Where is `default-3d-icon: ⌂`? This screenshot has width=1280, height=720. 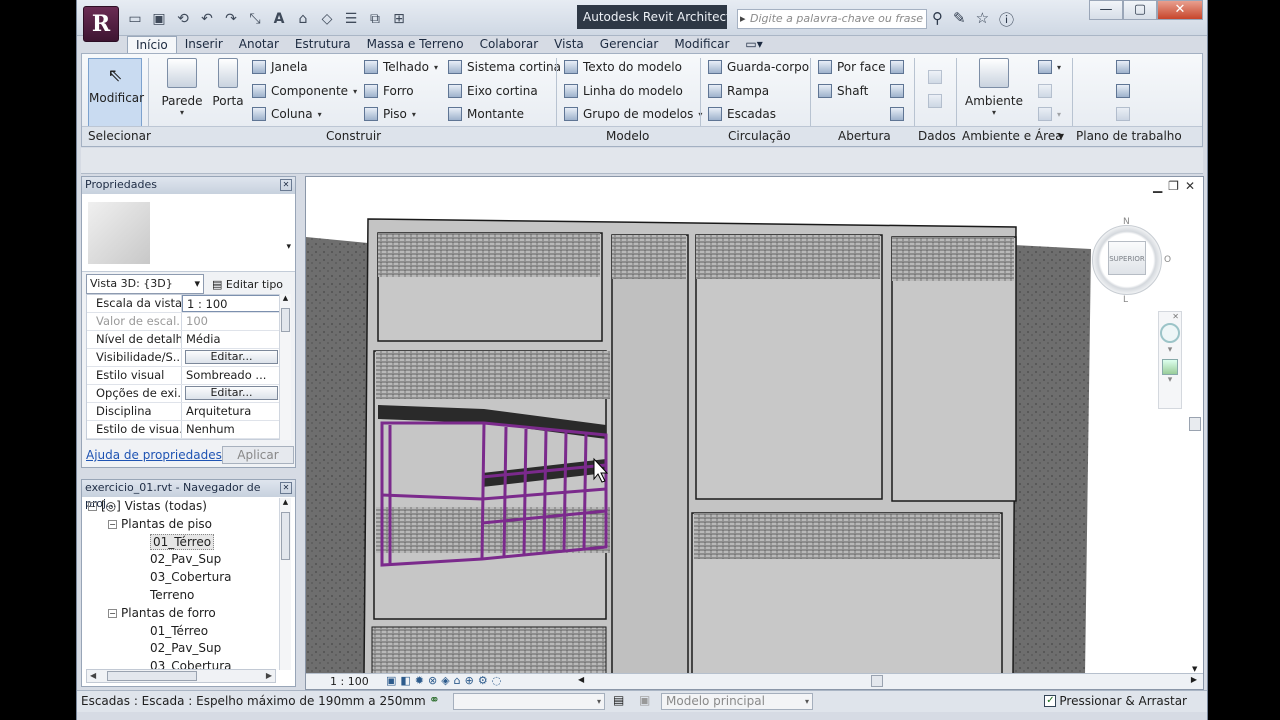
default-3d-icon: ⌂ is located at coordinates (303, 19).